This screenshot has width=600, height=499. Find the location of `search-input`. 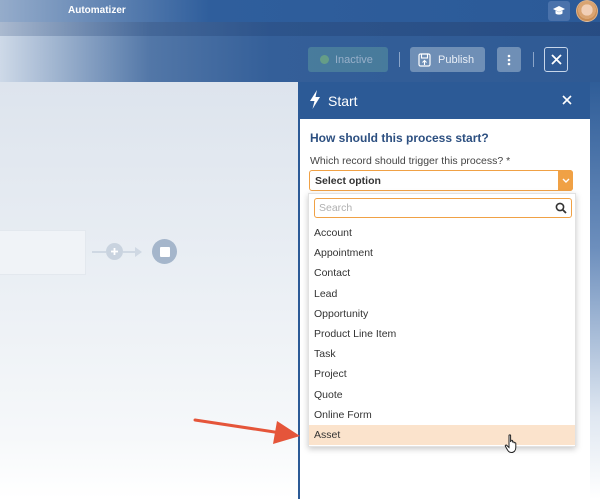

search-input is located at coordinates (434, 208).